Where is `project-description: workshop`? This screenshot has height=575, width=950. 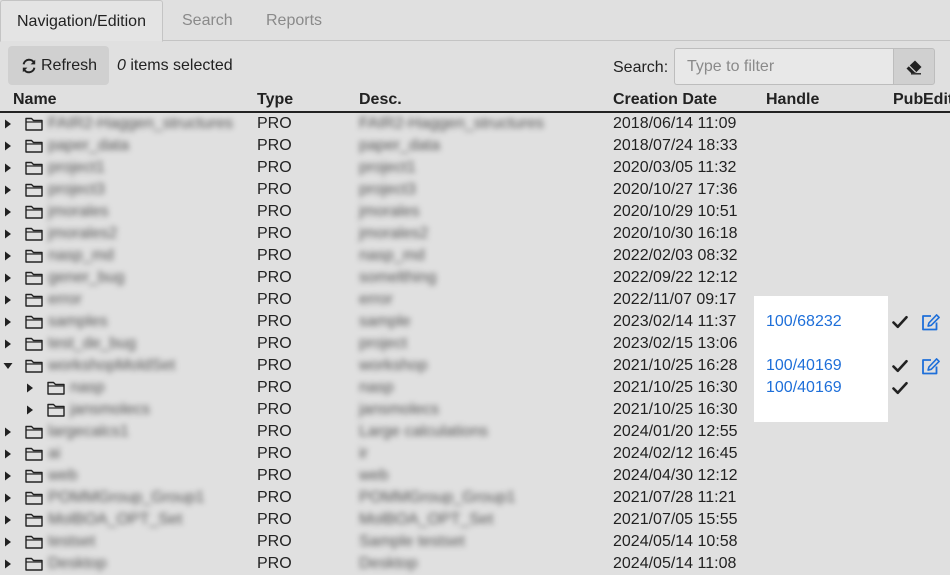
project-description: workshop is located at coordinates (393, 365).